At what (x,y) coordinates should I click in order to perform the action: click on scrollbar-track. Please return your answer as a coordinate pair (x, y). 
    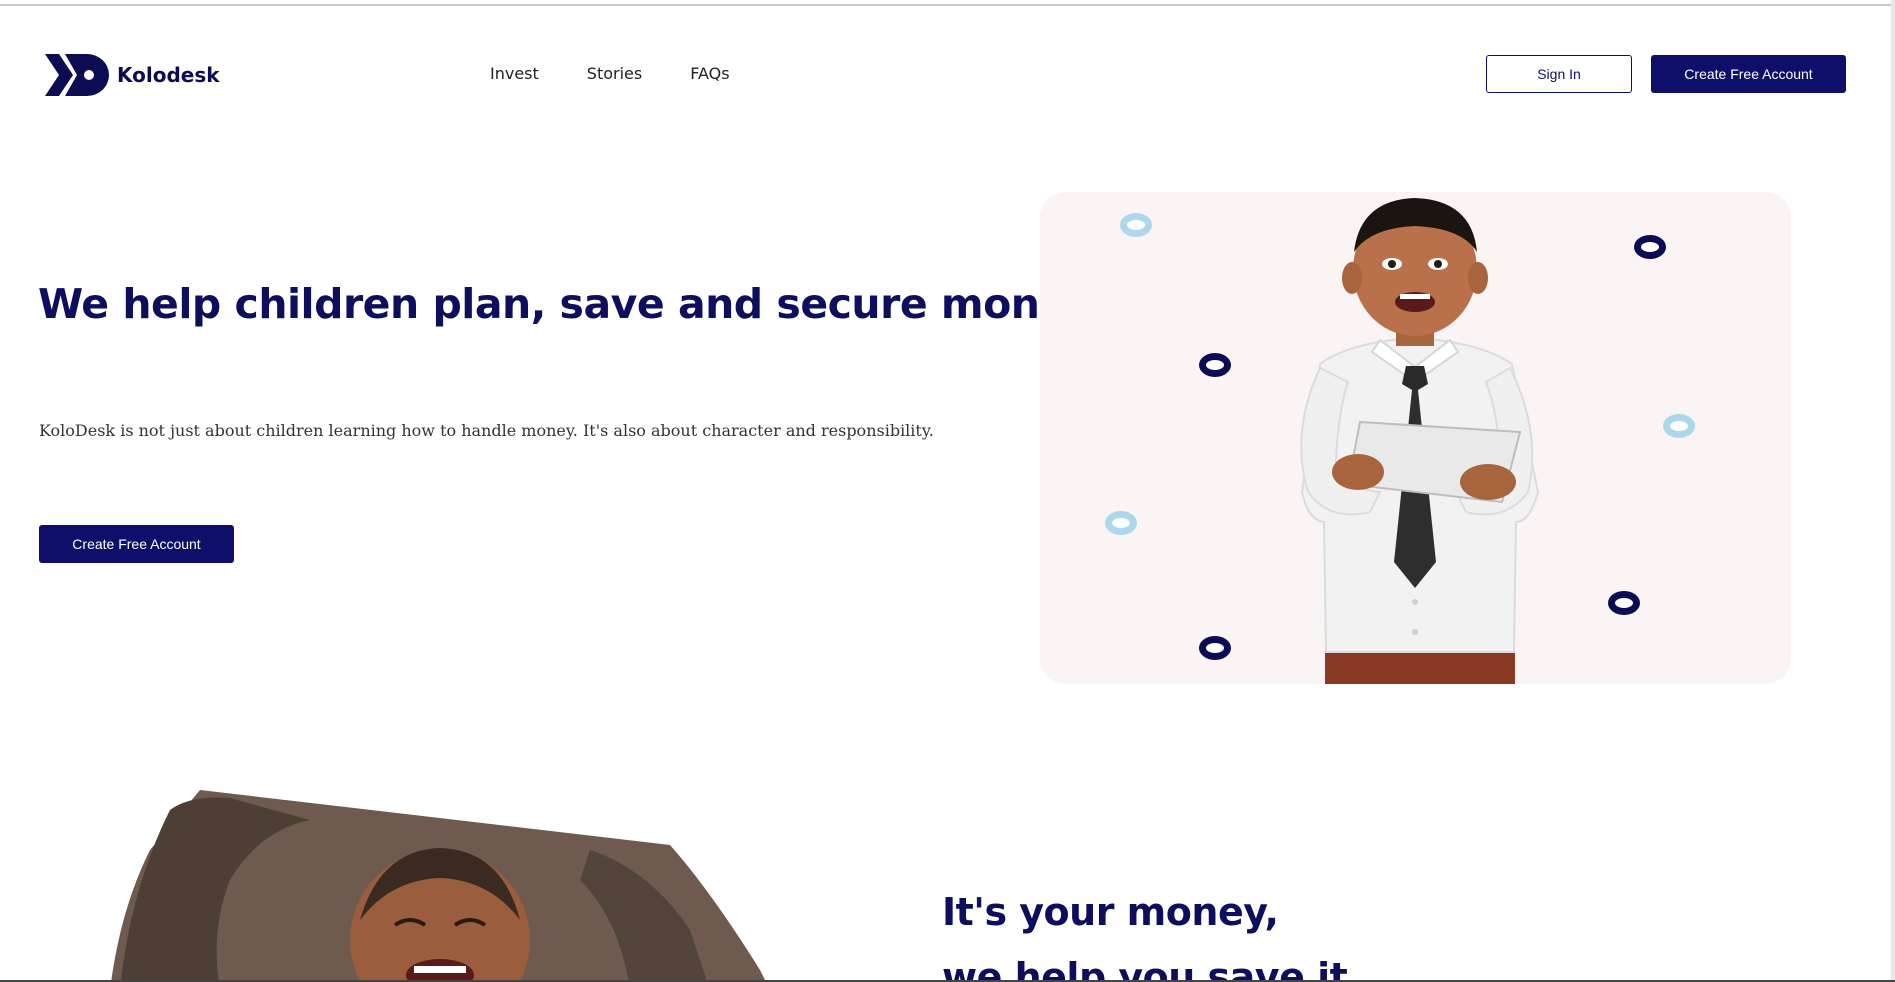
    Looking at the image, I should click on (1893, 491).